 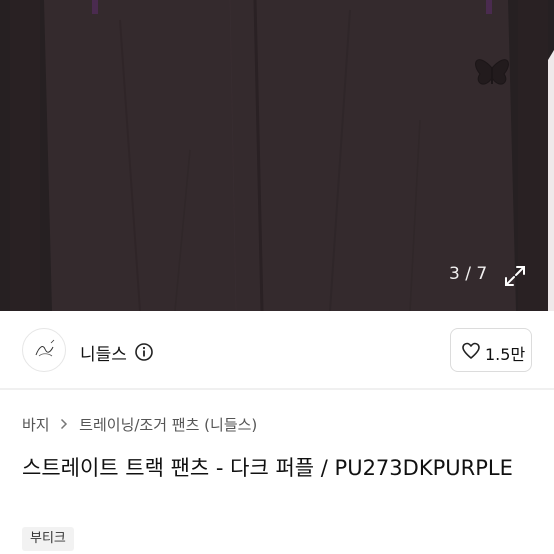 What do you see at coordinates (277, 352) in the screenshot?
I see `brand-row: 니들스 1.5만` at bounding box center [277, 352].